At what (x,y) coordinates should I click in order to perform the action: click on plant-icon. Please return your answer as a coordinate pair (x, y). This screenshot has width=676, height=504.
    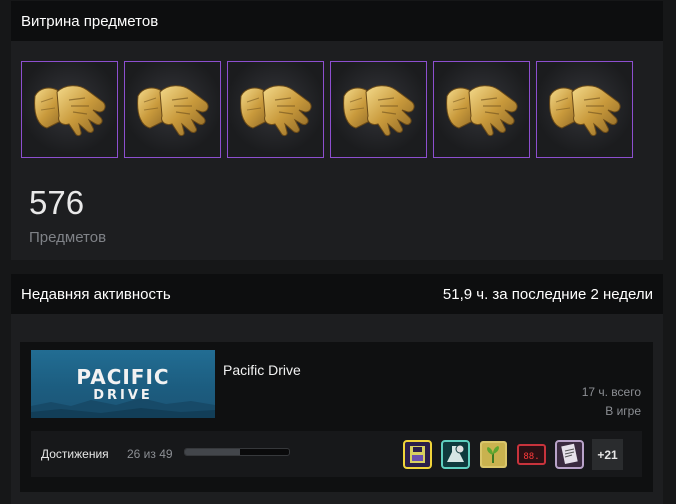
    Looking at the image, I should click on (493, 454).